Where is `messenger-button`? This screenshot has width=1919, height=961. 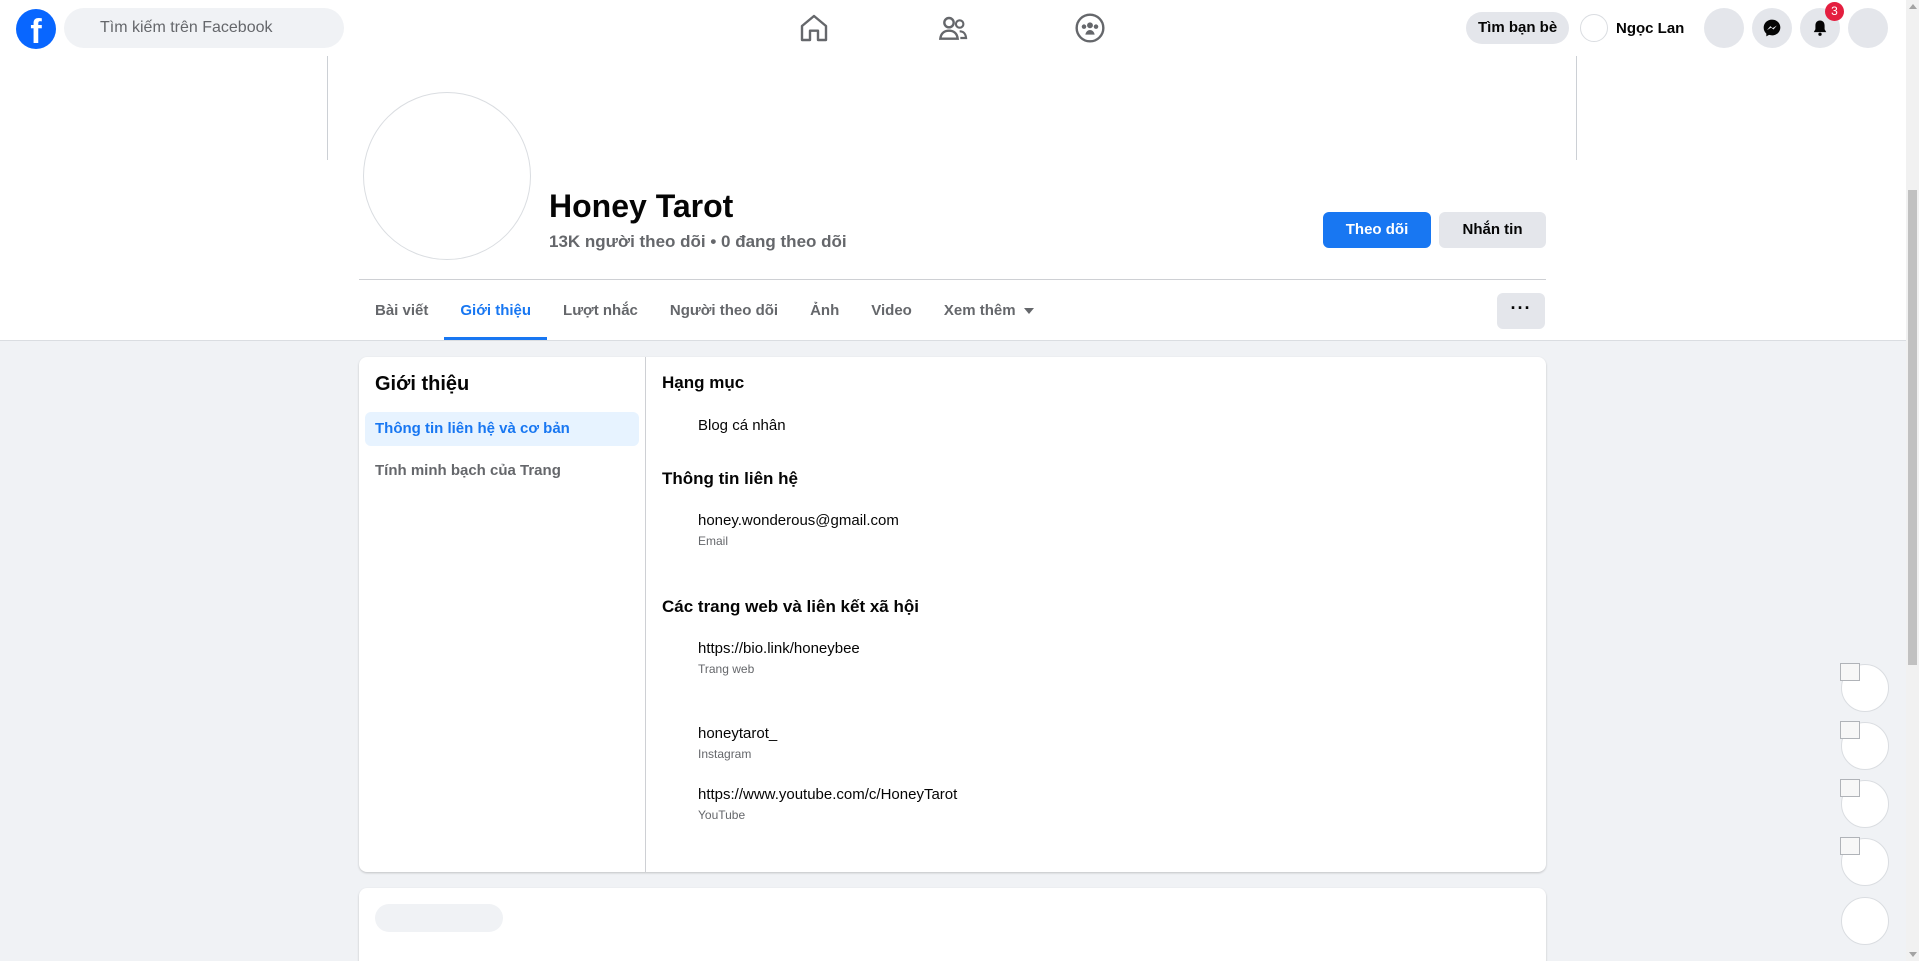 messenger-button is located at coordinates (1772, 28).